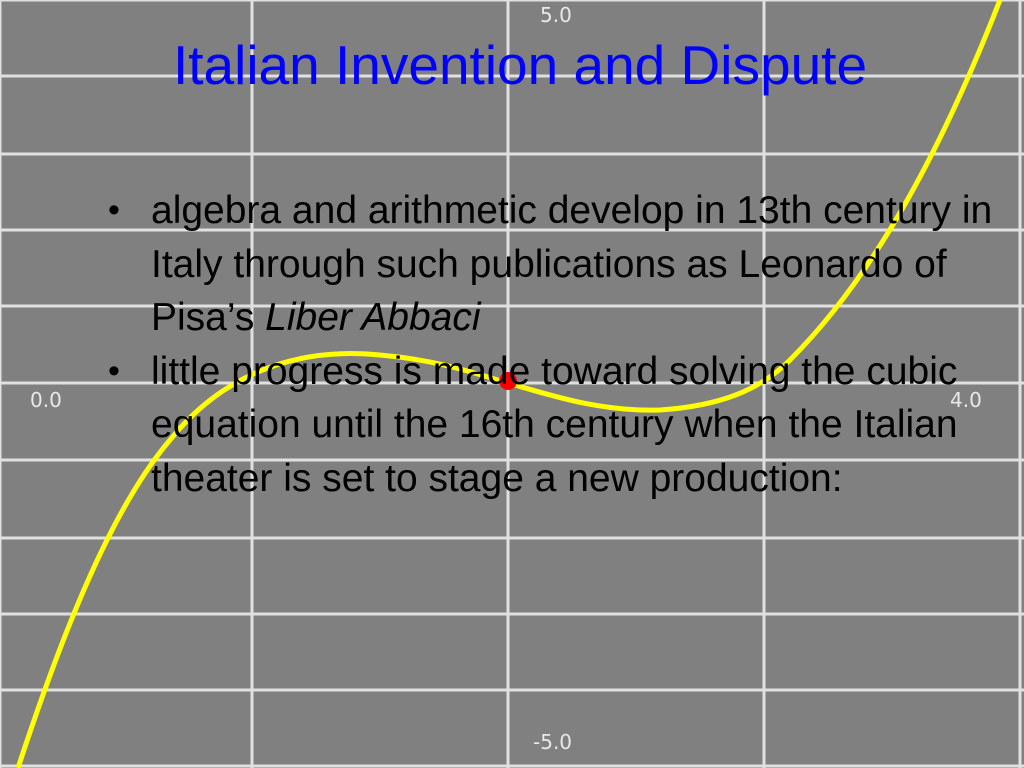  Describe the element at coordinates (556, 15) in the screenshot. I see `axis-label-top: 5.0` at that location.